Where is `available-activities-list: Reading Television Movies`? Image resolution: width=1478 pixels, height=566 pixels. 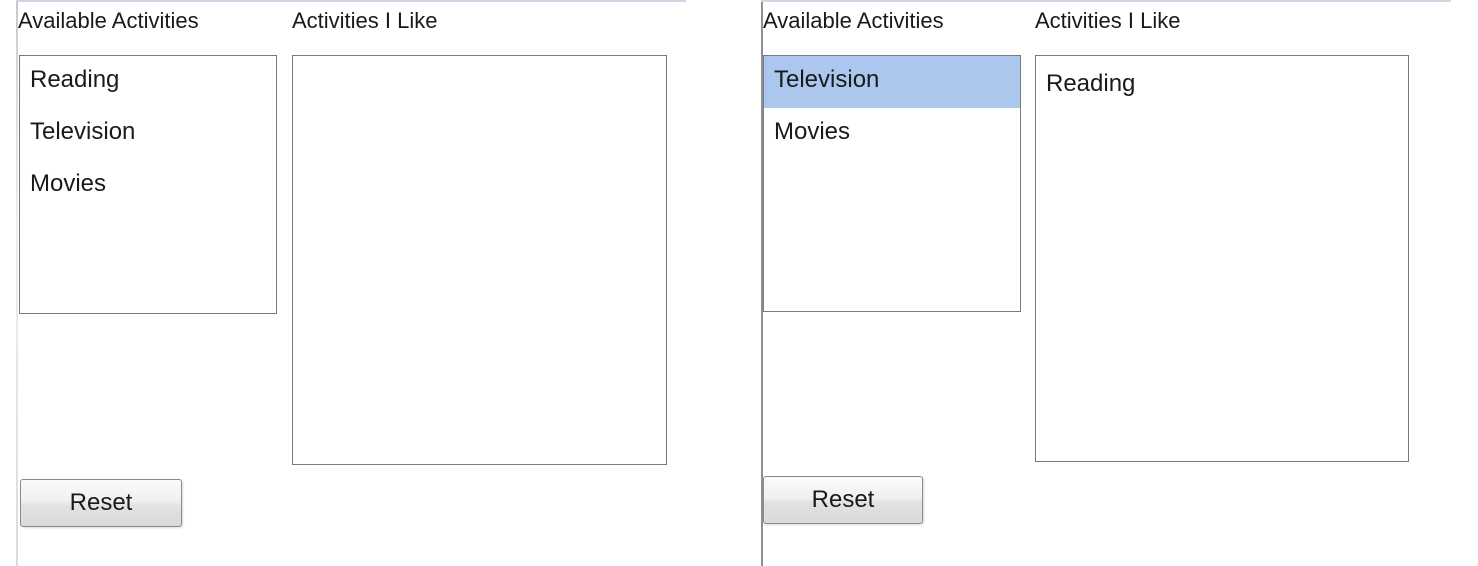
available-activities-list: Reading Television Movies is located at coordinates (148, 184).